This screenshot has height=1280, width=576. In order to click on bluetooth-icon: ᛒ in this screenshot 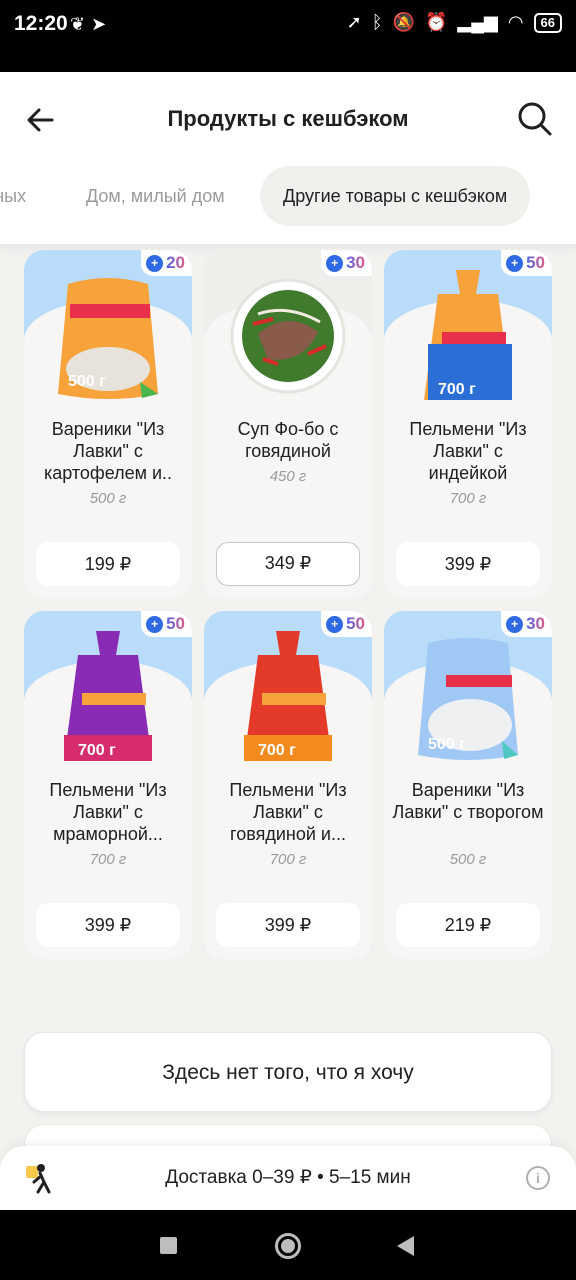, I will do `click(377, 22)`.